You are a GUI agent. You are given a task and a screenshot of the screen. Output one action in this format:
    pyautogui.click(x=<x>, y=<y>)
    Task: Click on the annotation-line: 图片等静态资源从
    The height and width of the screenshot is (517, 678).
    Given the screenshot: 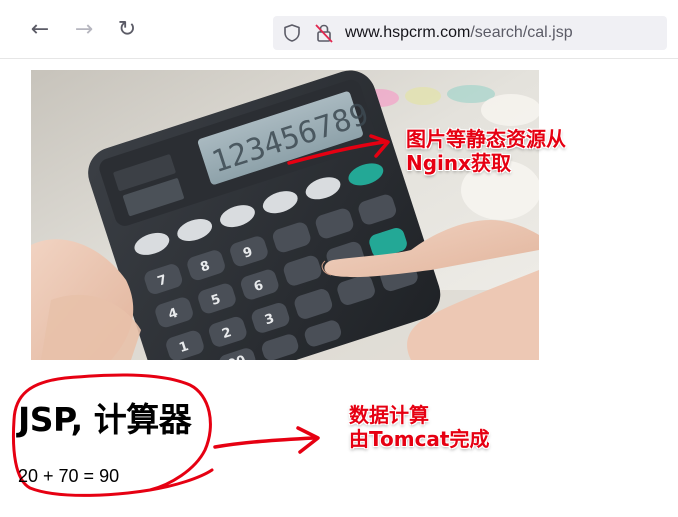 What is the action you would take?
    pyautogui.click(x=486, y=139)
    